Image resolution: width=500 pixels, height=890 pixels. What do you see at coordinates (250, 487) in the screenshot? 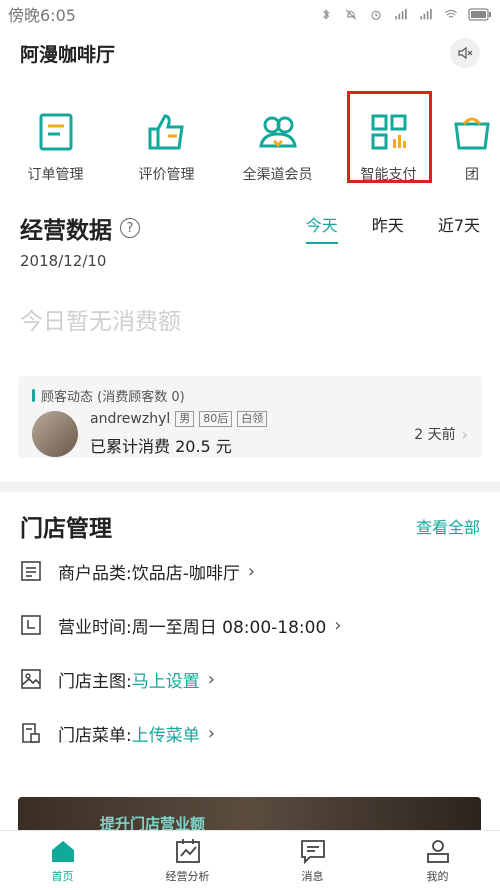
I see `section-divider` at bounding box center [250, 487].